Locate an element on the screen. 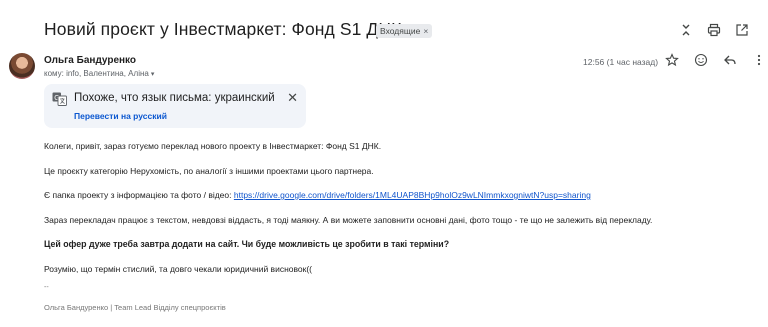 The height and width of the screenshot is (327, 768). emoji-reaction-icon is located at coordinates (701, 60).